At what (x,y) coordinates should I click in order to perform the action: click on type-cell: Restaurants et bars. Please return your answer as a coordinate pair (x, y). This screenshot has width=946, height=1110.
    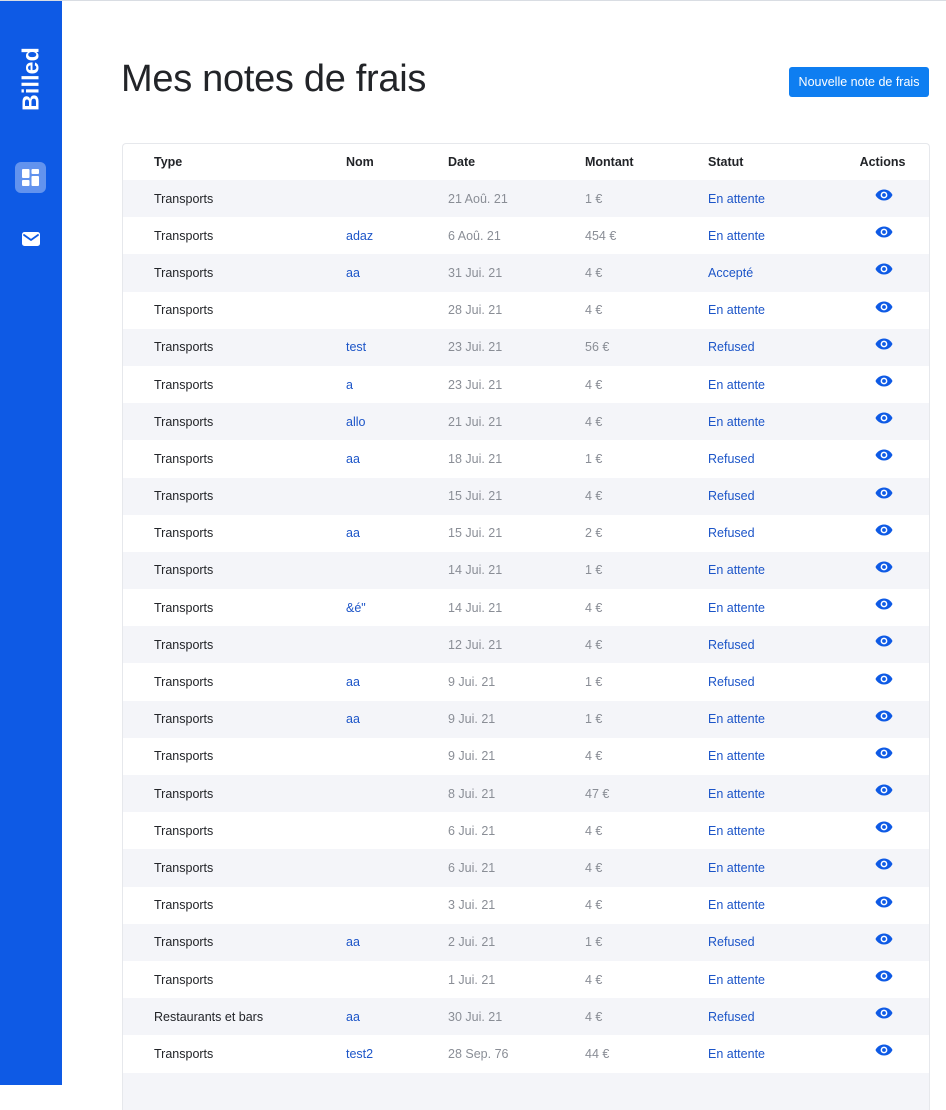
    Looking at the image, I should click on (209, 1016).